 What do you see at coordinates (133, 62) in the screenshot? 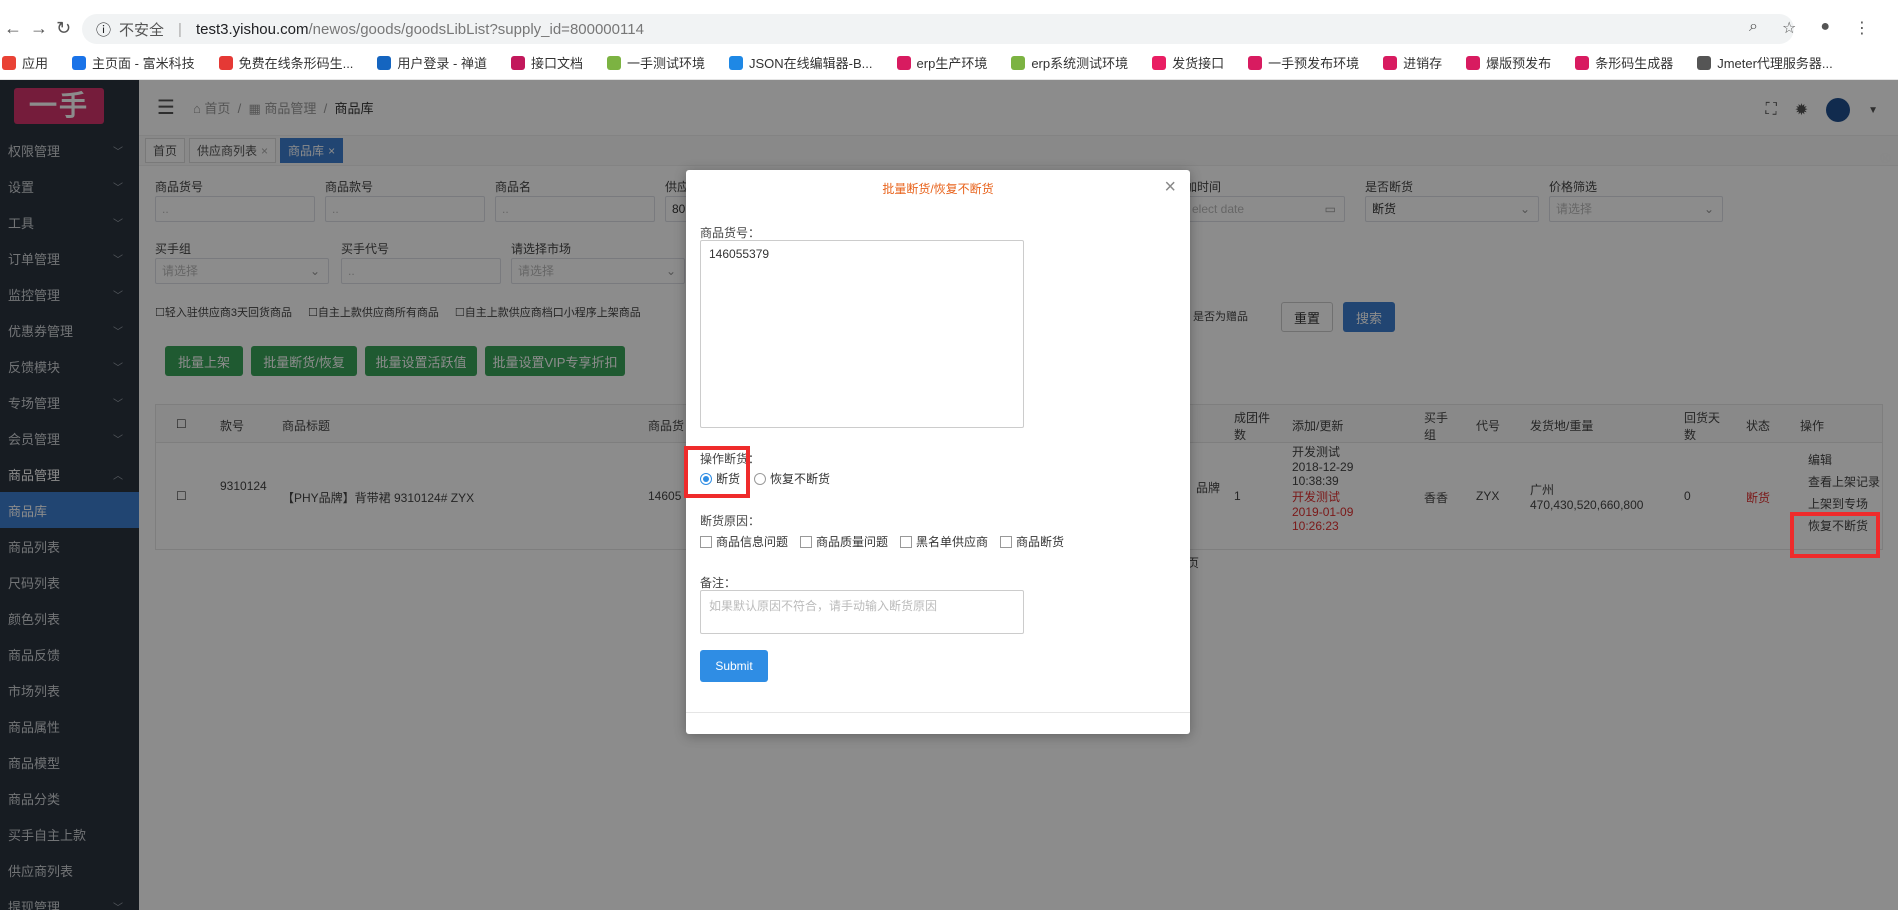
I see `bookmark-item: 主页面 - 富米科技` at bounding box center [133, 62].